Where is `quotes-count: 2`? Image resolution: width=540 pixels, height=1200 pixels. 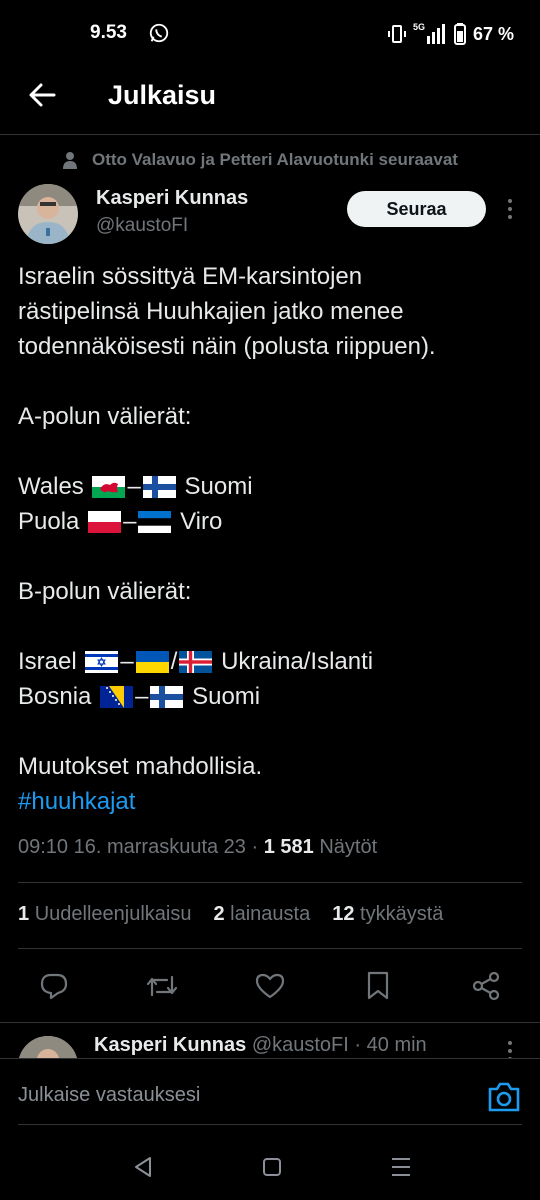 quotes-count: 2 is located at coordinates (219, 914).